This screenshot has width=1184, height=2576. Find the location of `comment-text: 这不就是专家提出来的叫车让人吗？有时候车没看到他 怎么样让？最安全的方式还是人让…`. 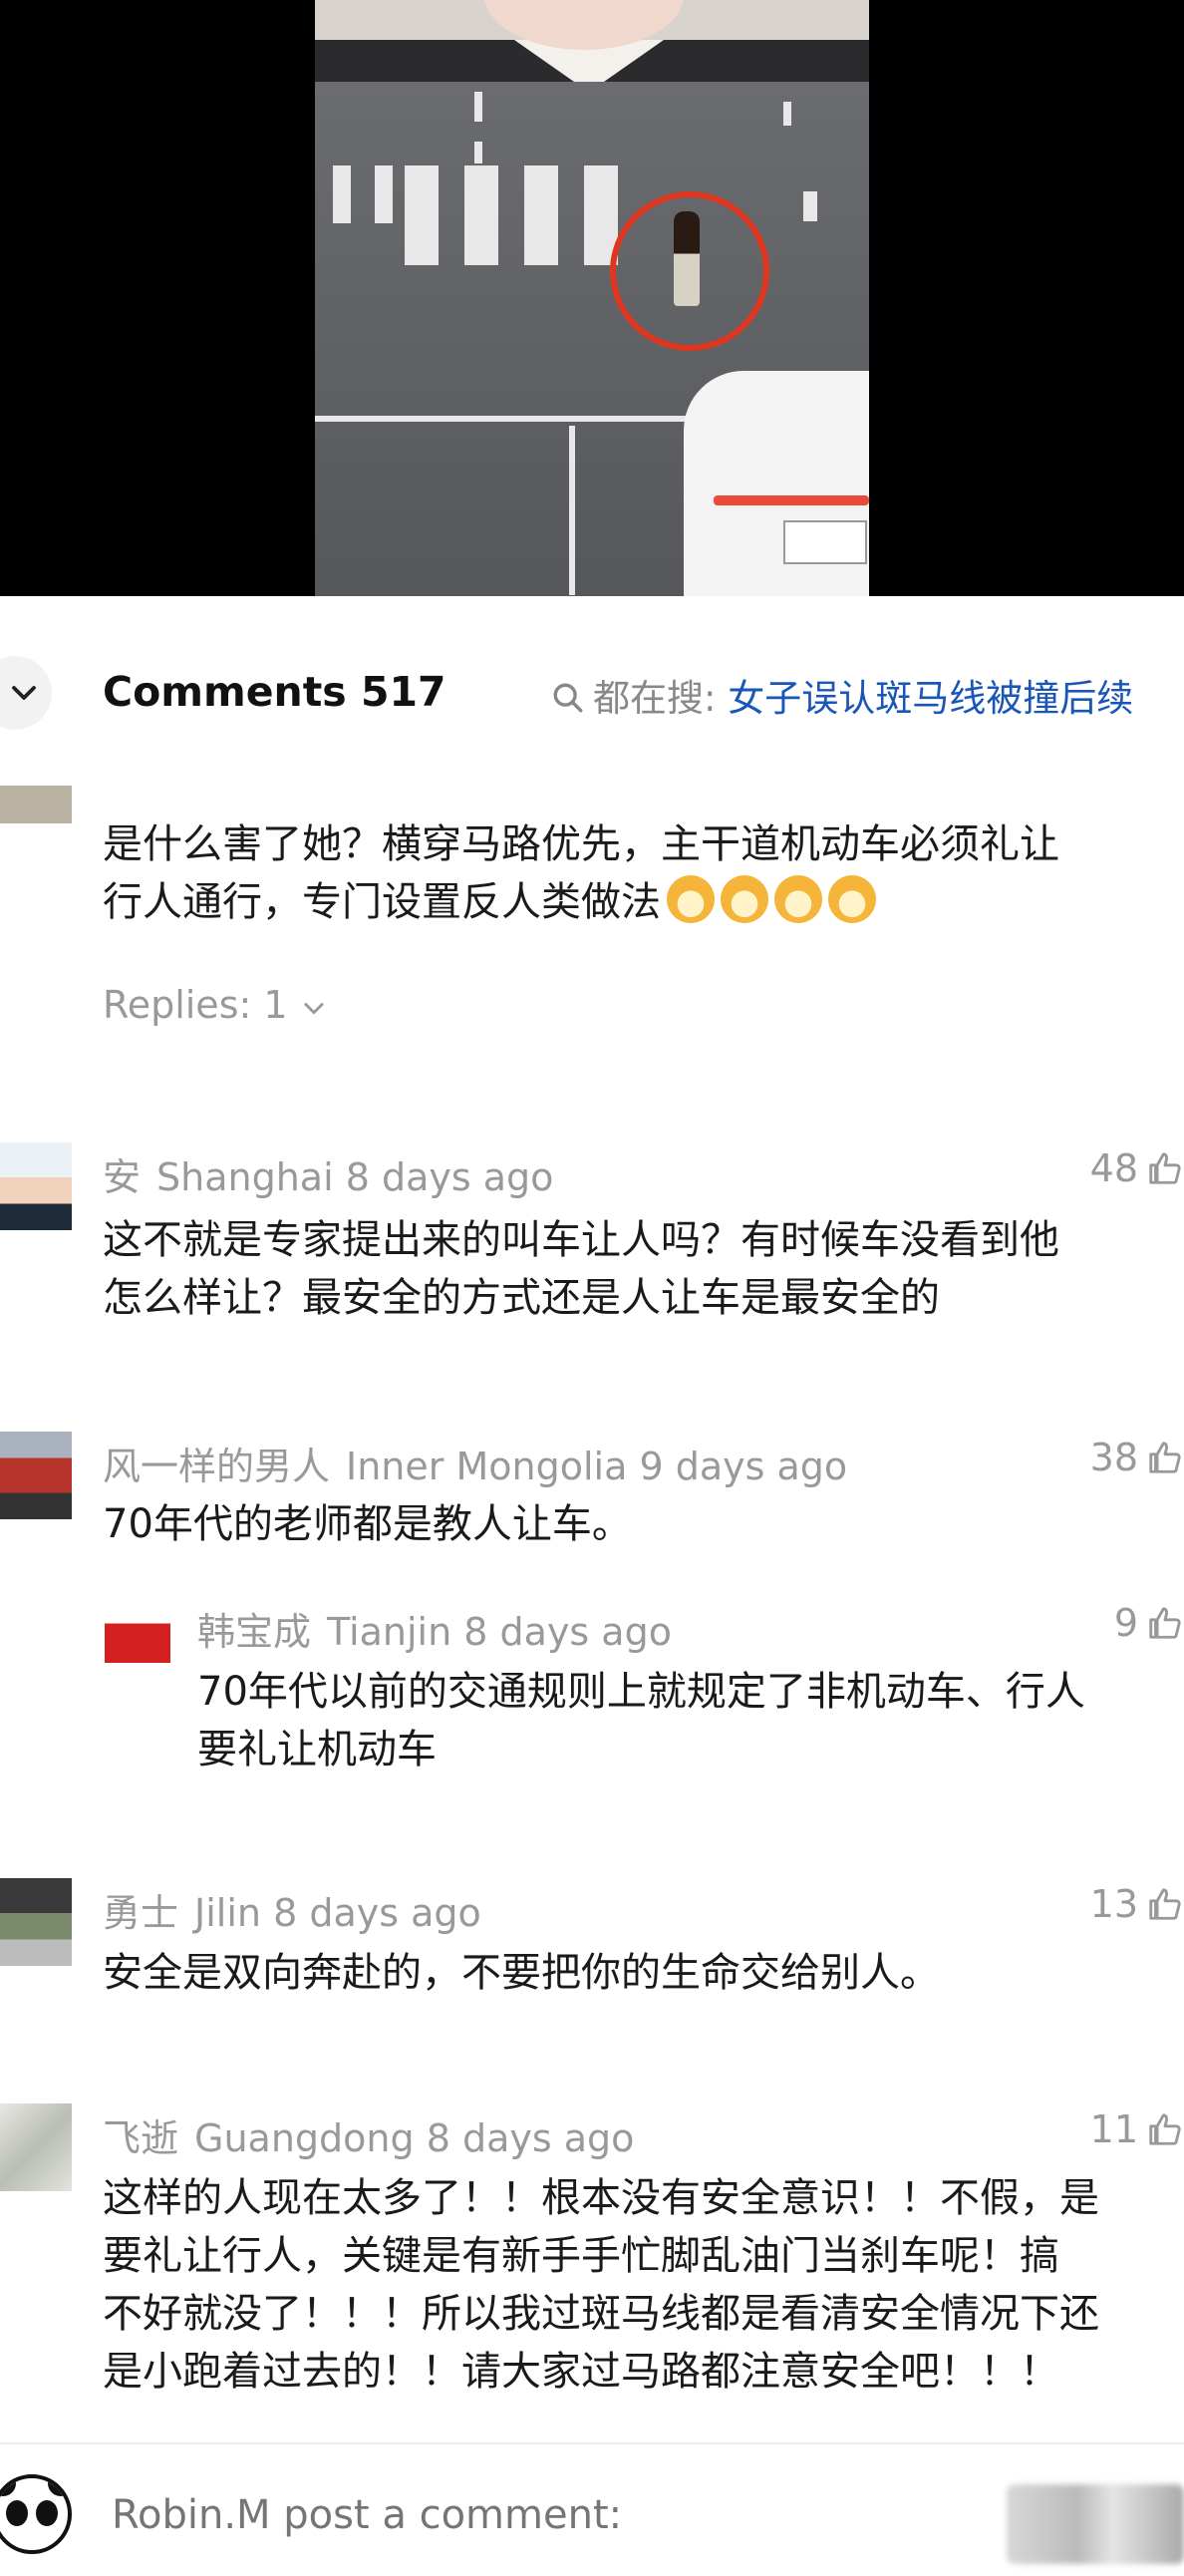

comment-text: 这不就是专家提出来的叫车让人吗？有时候车没看到他 怎么样让？最安全的方式还是人让… is located at coordinates (581, 1269).